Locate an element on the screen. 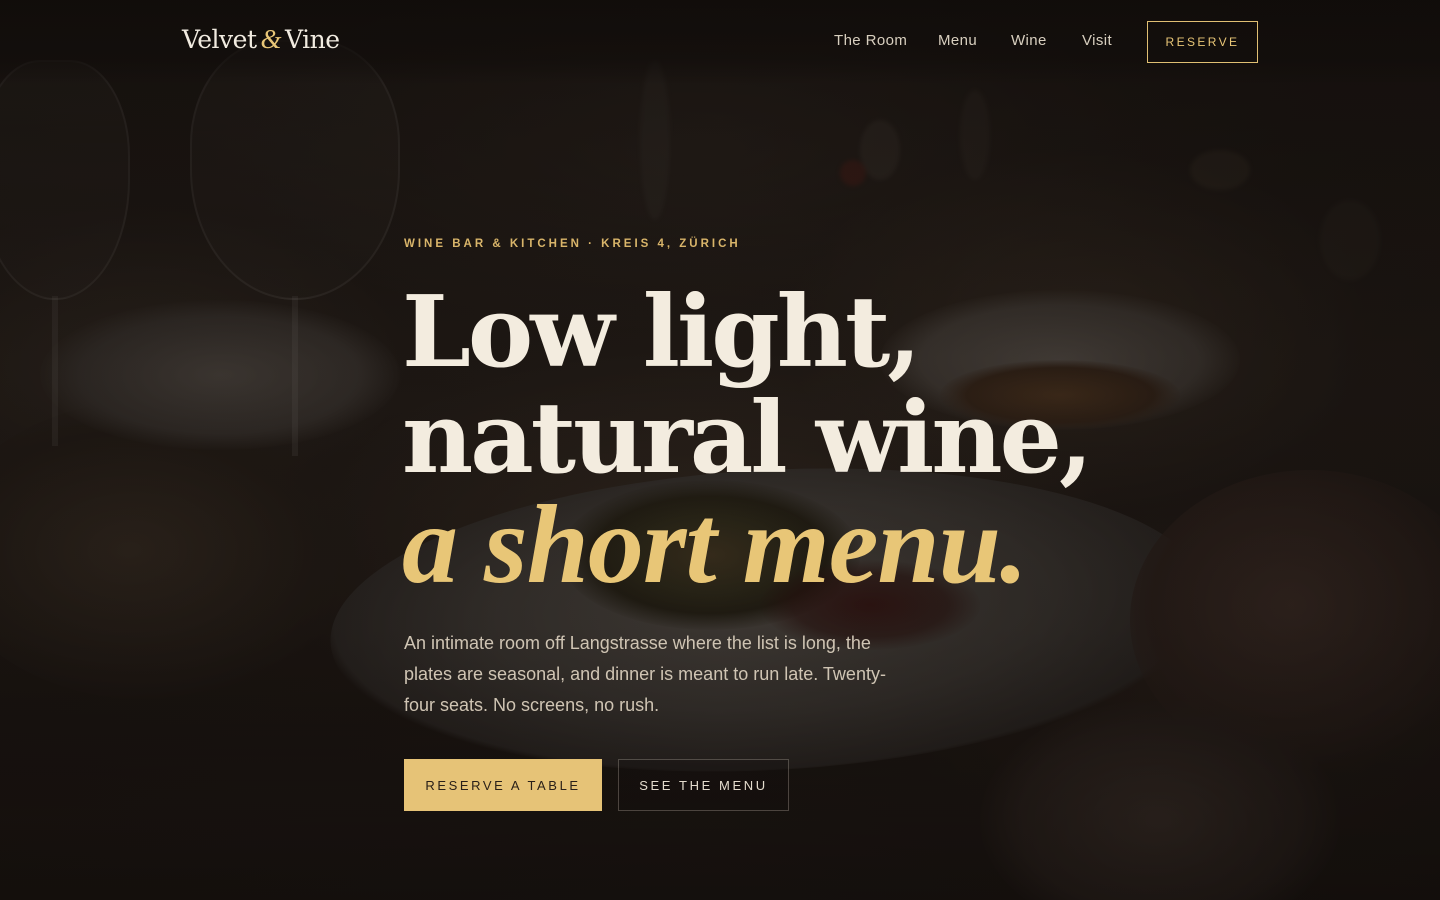  nav-link-wine: Wine is located at coordinates (1029, 40).